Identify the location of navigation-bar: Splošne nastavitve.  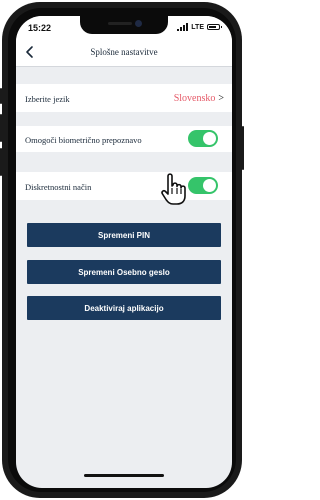
(124, 53).